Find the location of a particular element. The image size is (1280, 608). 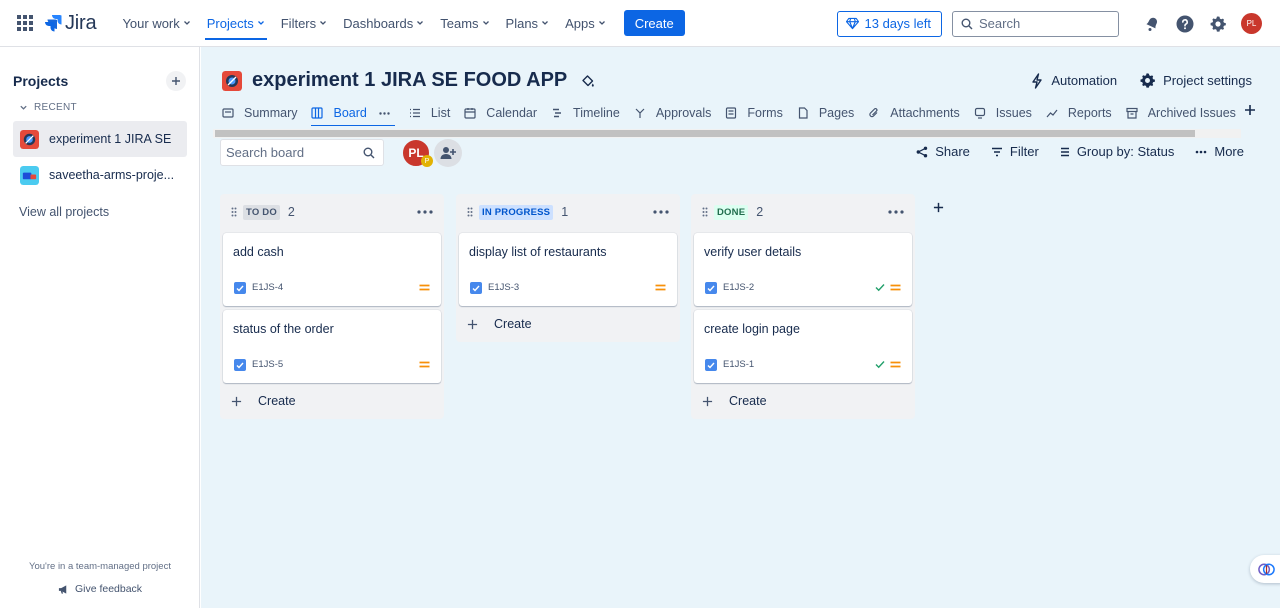

add-column-button is located at coordinates (938, 207).